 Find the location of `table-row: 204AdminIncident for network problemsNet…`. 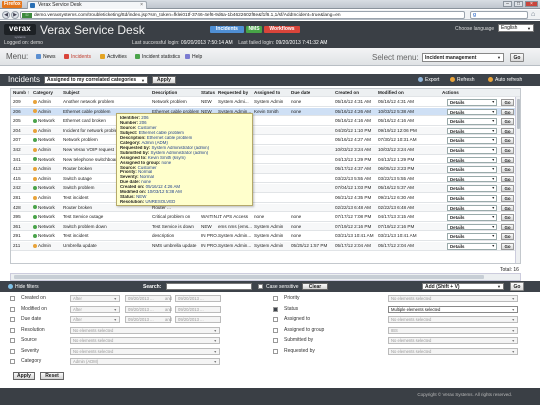

table-row: 204AdminIncident for network problemsNet… is located at coordinates (265, 131).